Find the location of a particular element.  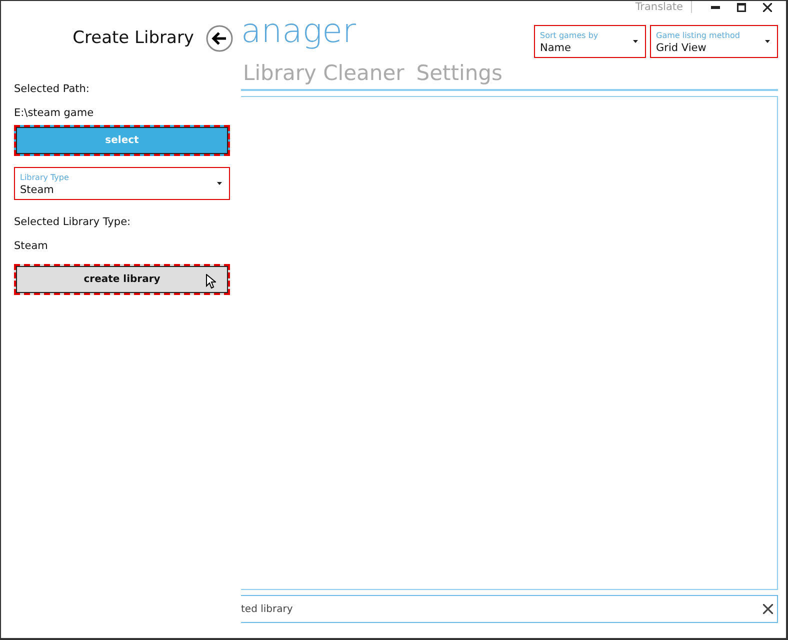

cursor-icon is located at coordinates (211, 281).